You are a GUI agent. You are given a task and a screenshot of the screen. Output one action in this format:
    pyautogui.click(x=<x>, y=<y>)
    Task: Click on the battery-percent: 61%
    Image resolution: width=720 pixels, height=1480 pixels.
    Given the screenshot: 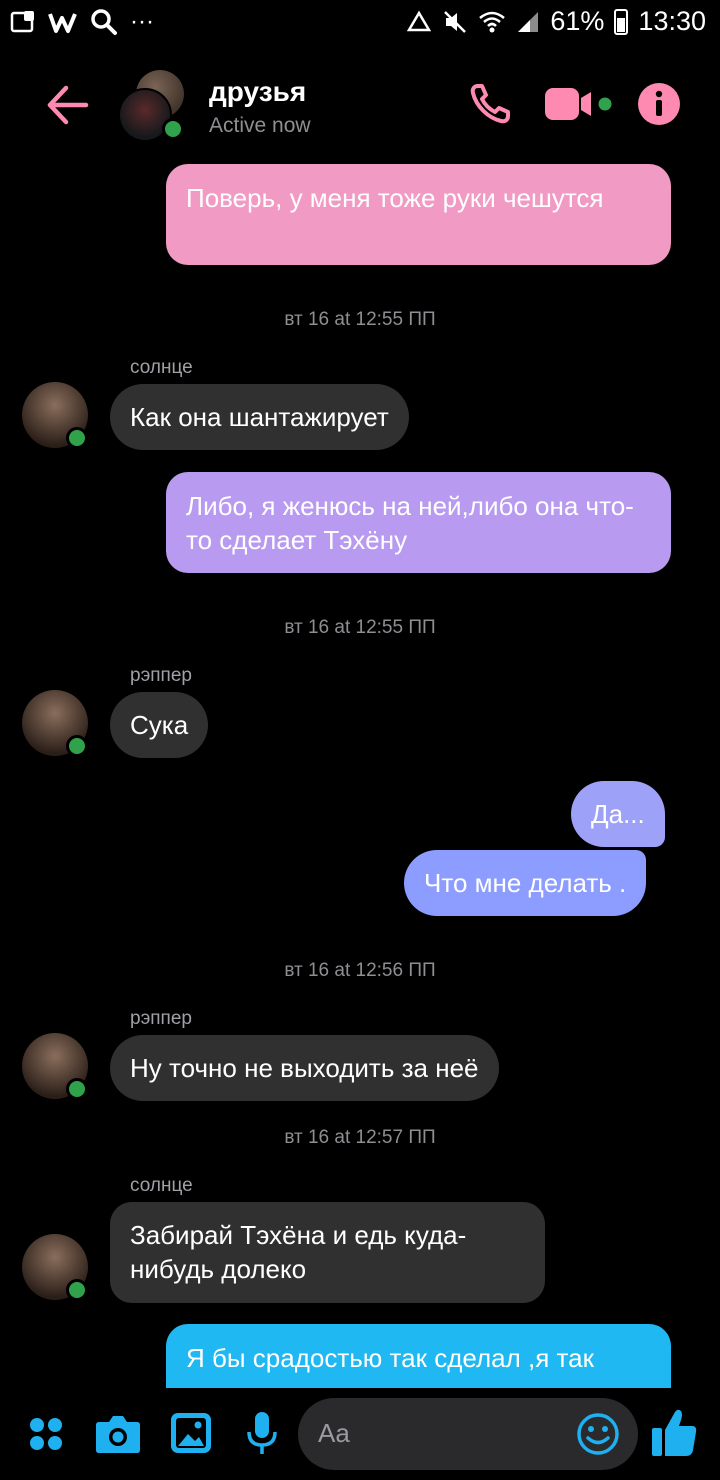 What is the action you would take?
    pyautogui.click(x=577, y=21)
    